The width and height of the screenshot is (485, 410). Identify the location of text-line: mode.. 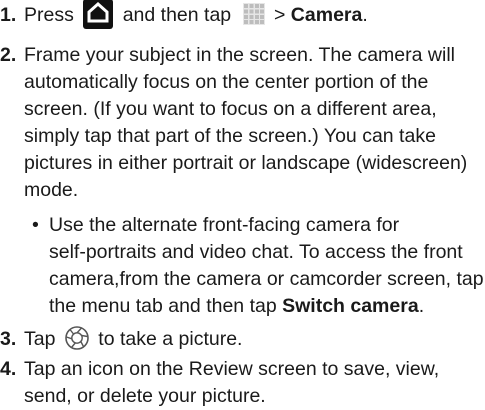
(51, 190).